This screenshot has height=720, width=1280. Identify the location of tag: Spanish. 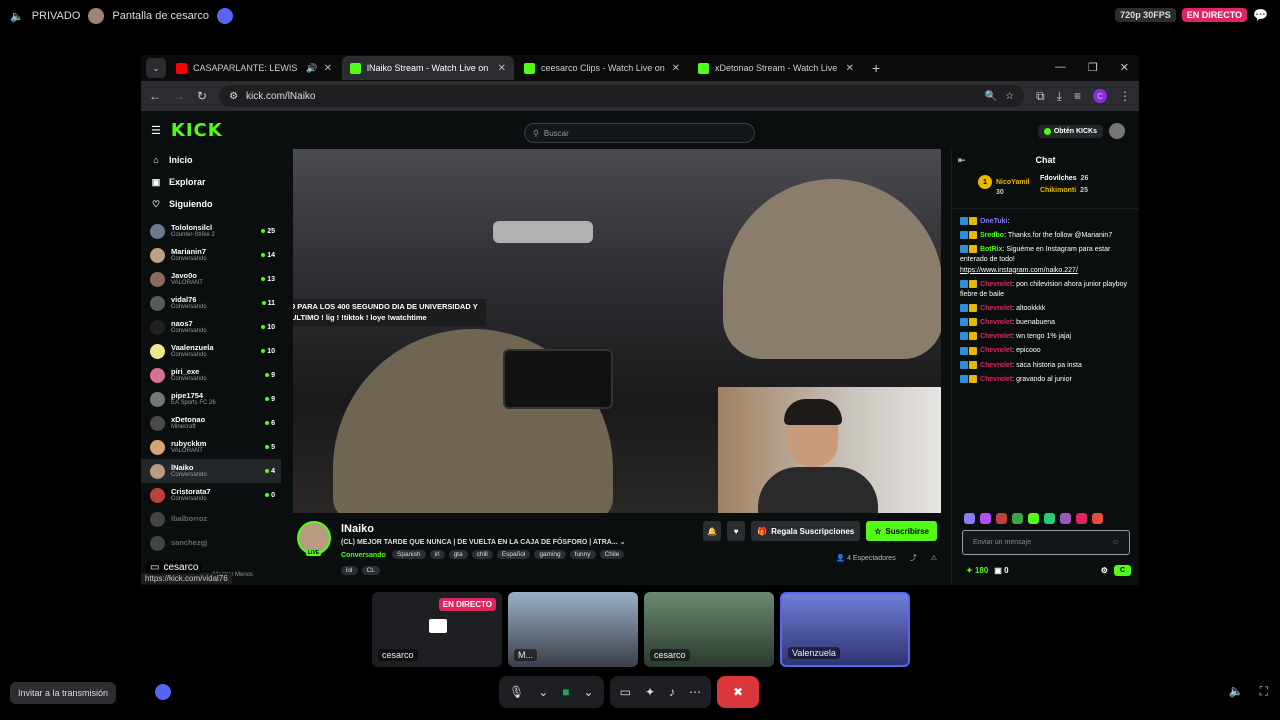
(409, 554).